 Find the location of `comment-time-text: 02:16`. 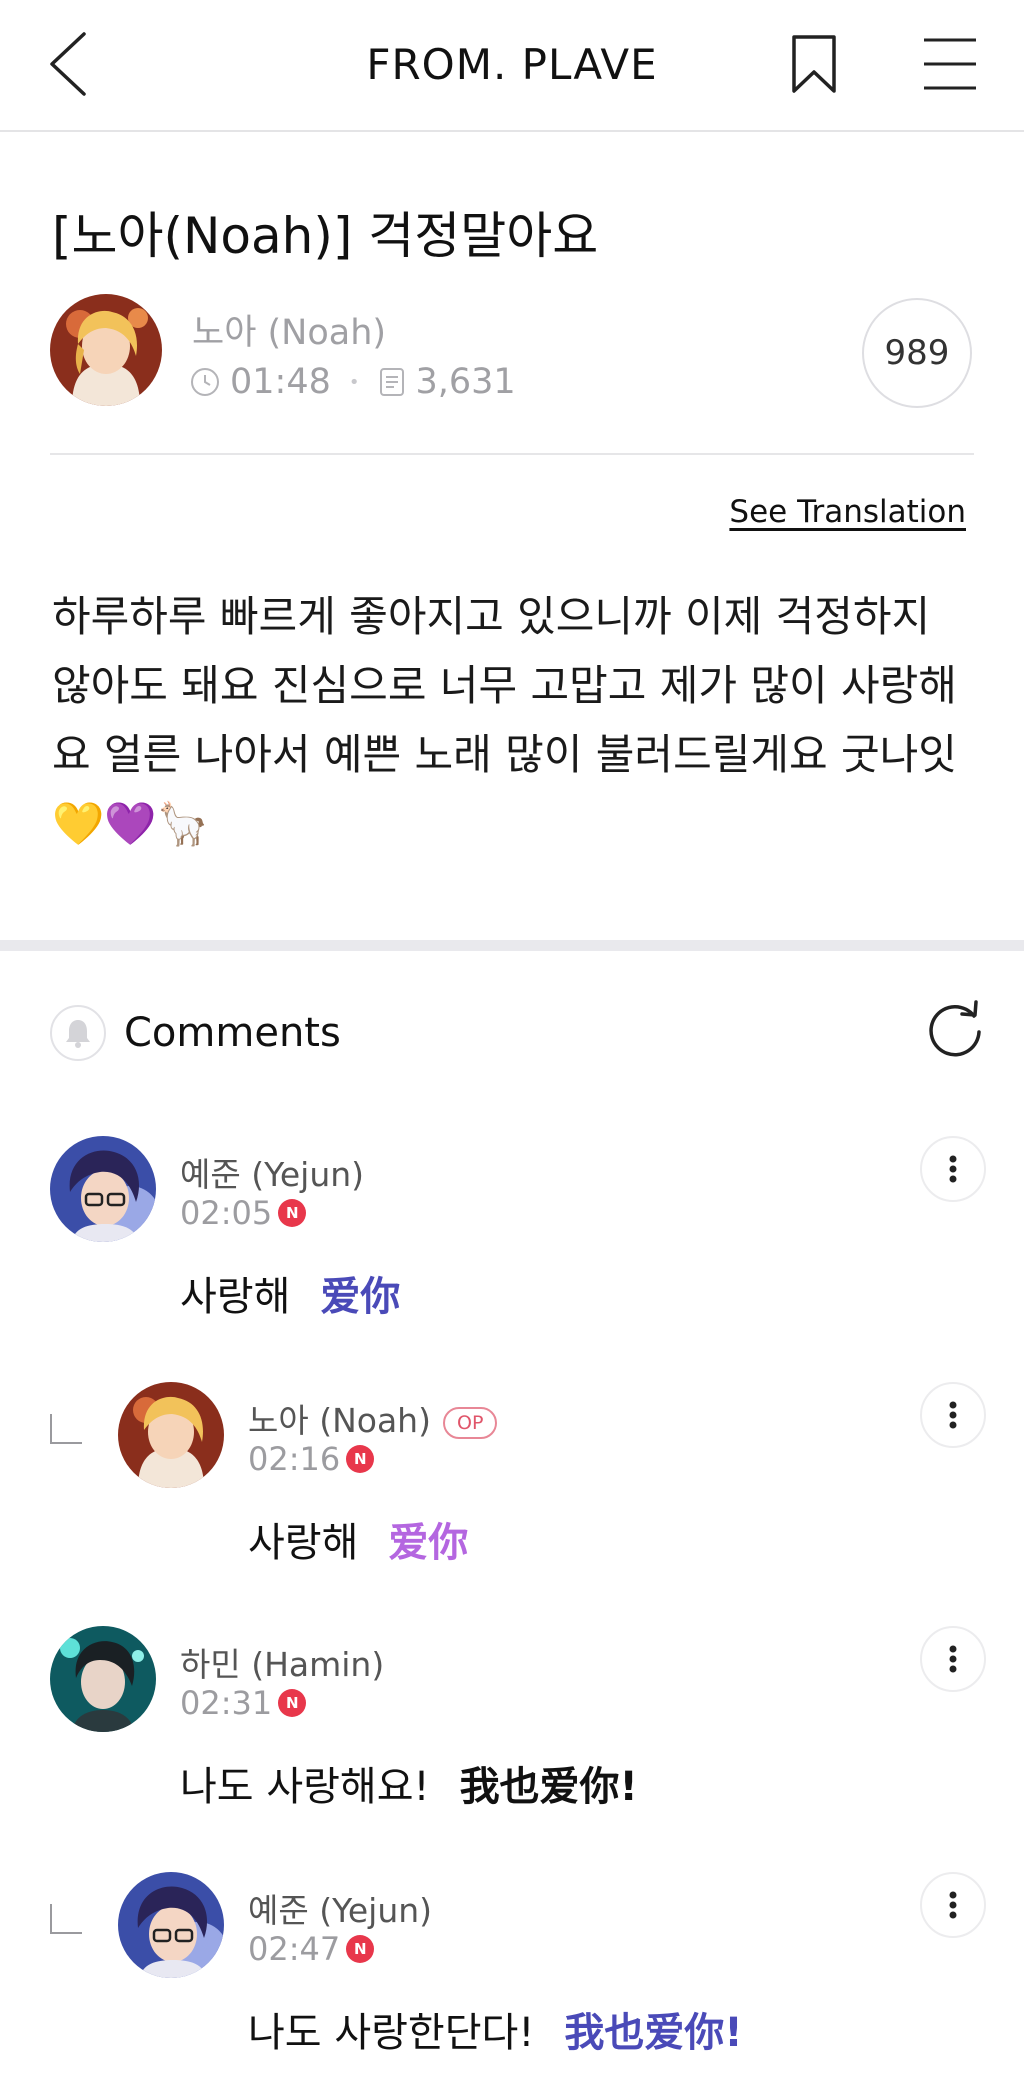

comment-time-text: 02:16 is located at coordinates (294, 1459).